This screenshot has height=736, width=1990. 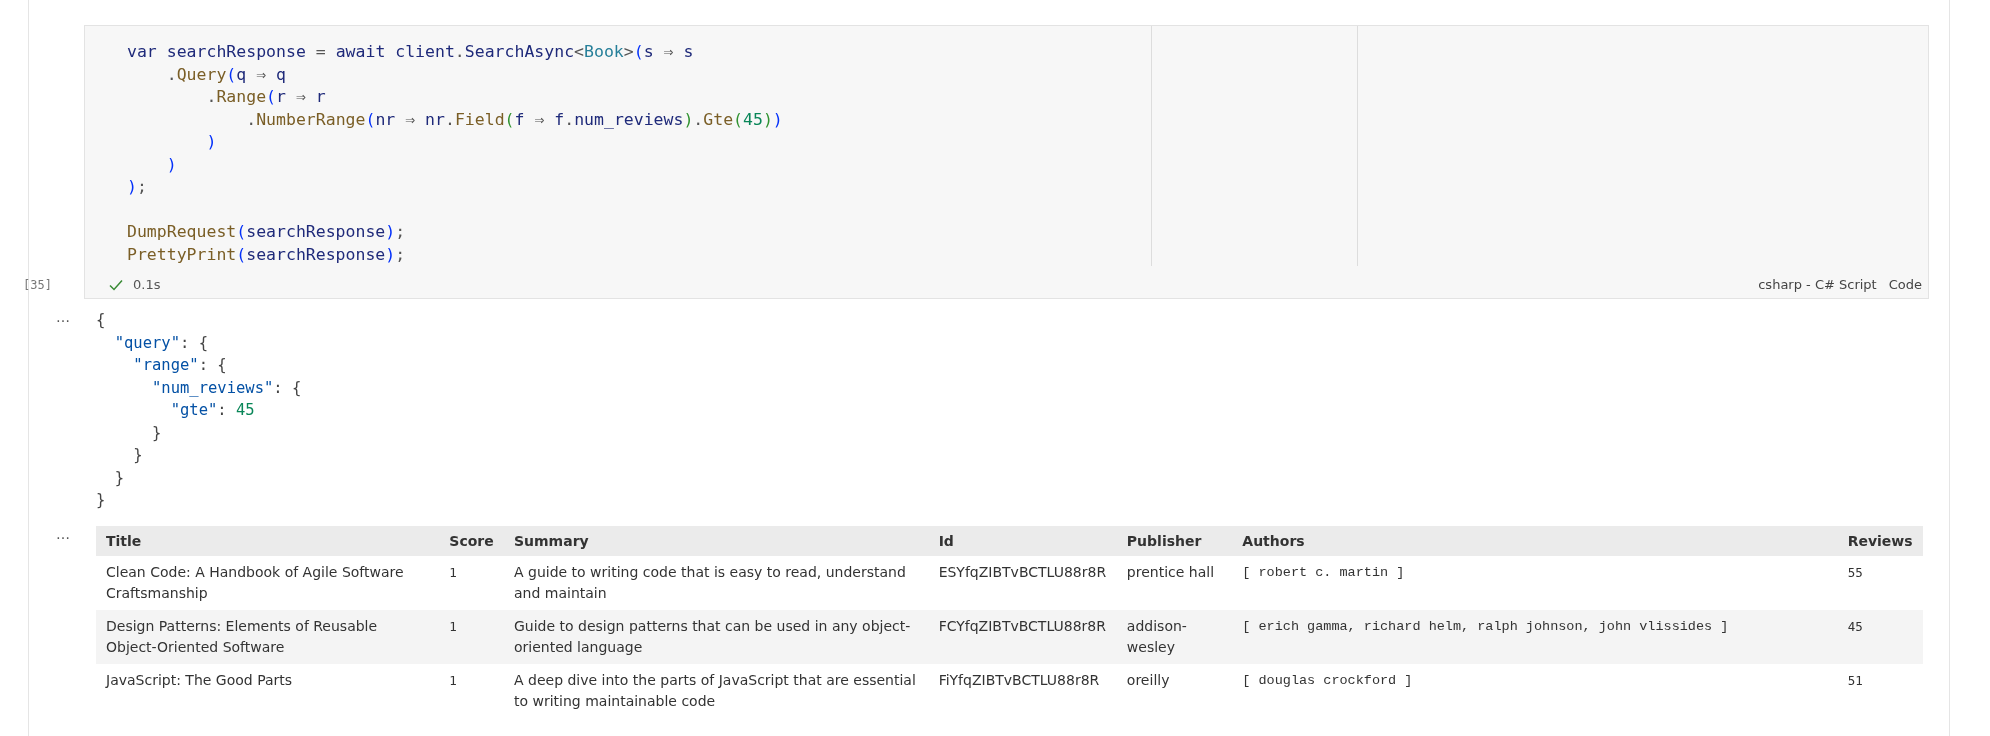 I want to click on code-line: var searchResponse = await client.SearchAsync<Book>(s ⇒ s, so click(x=411, y=52).